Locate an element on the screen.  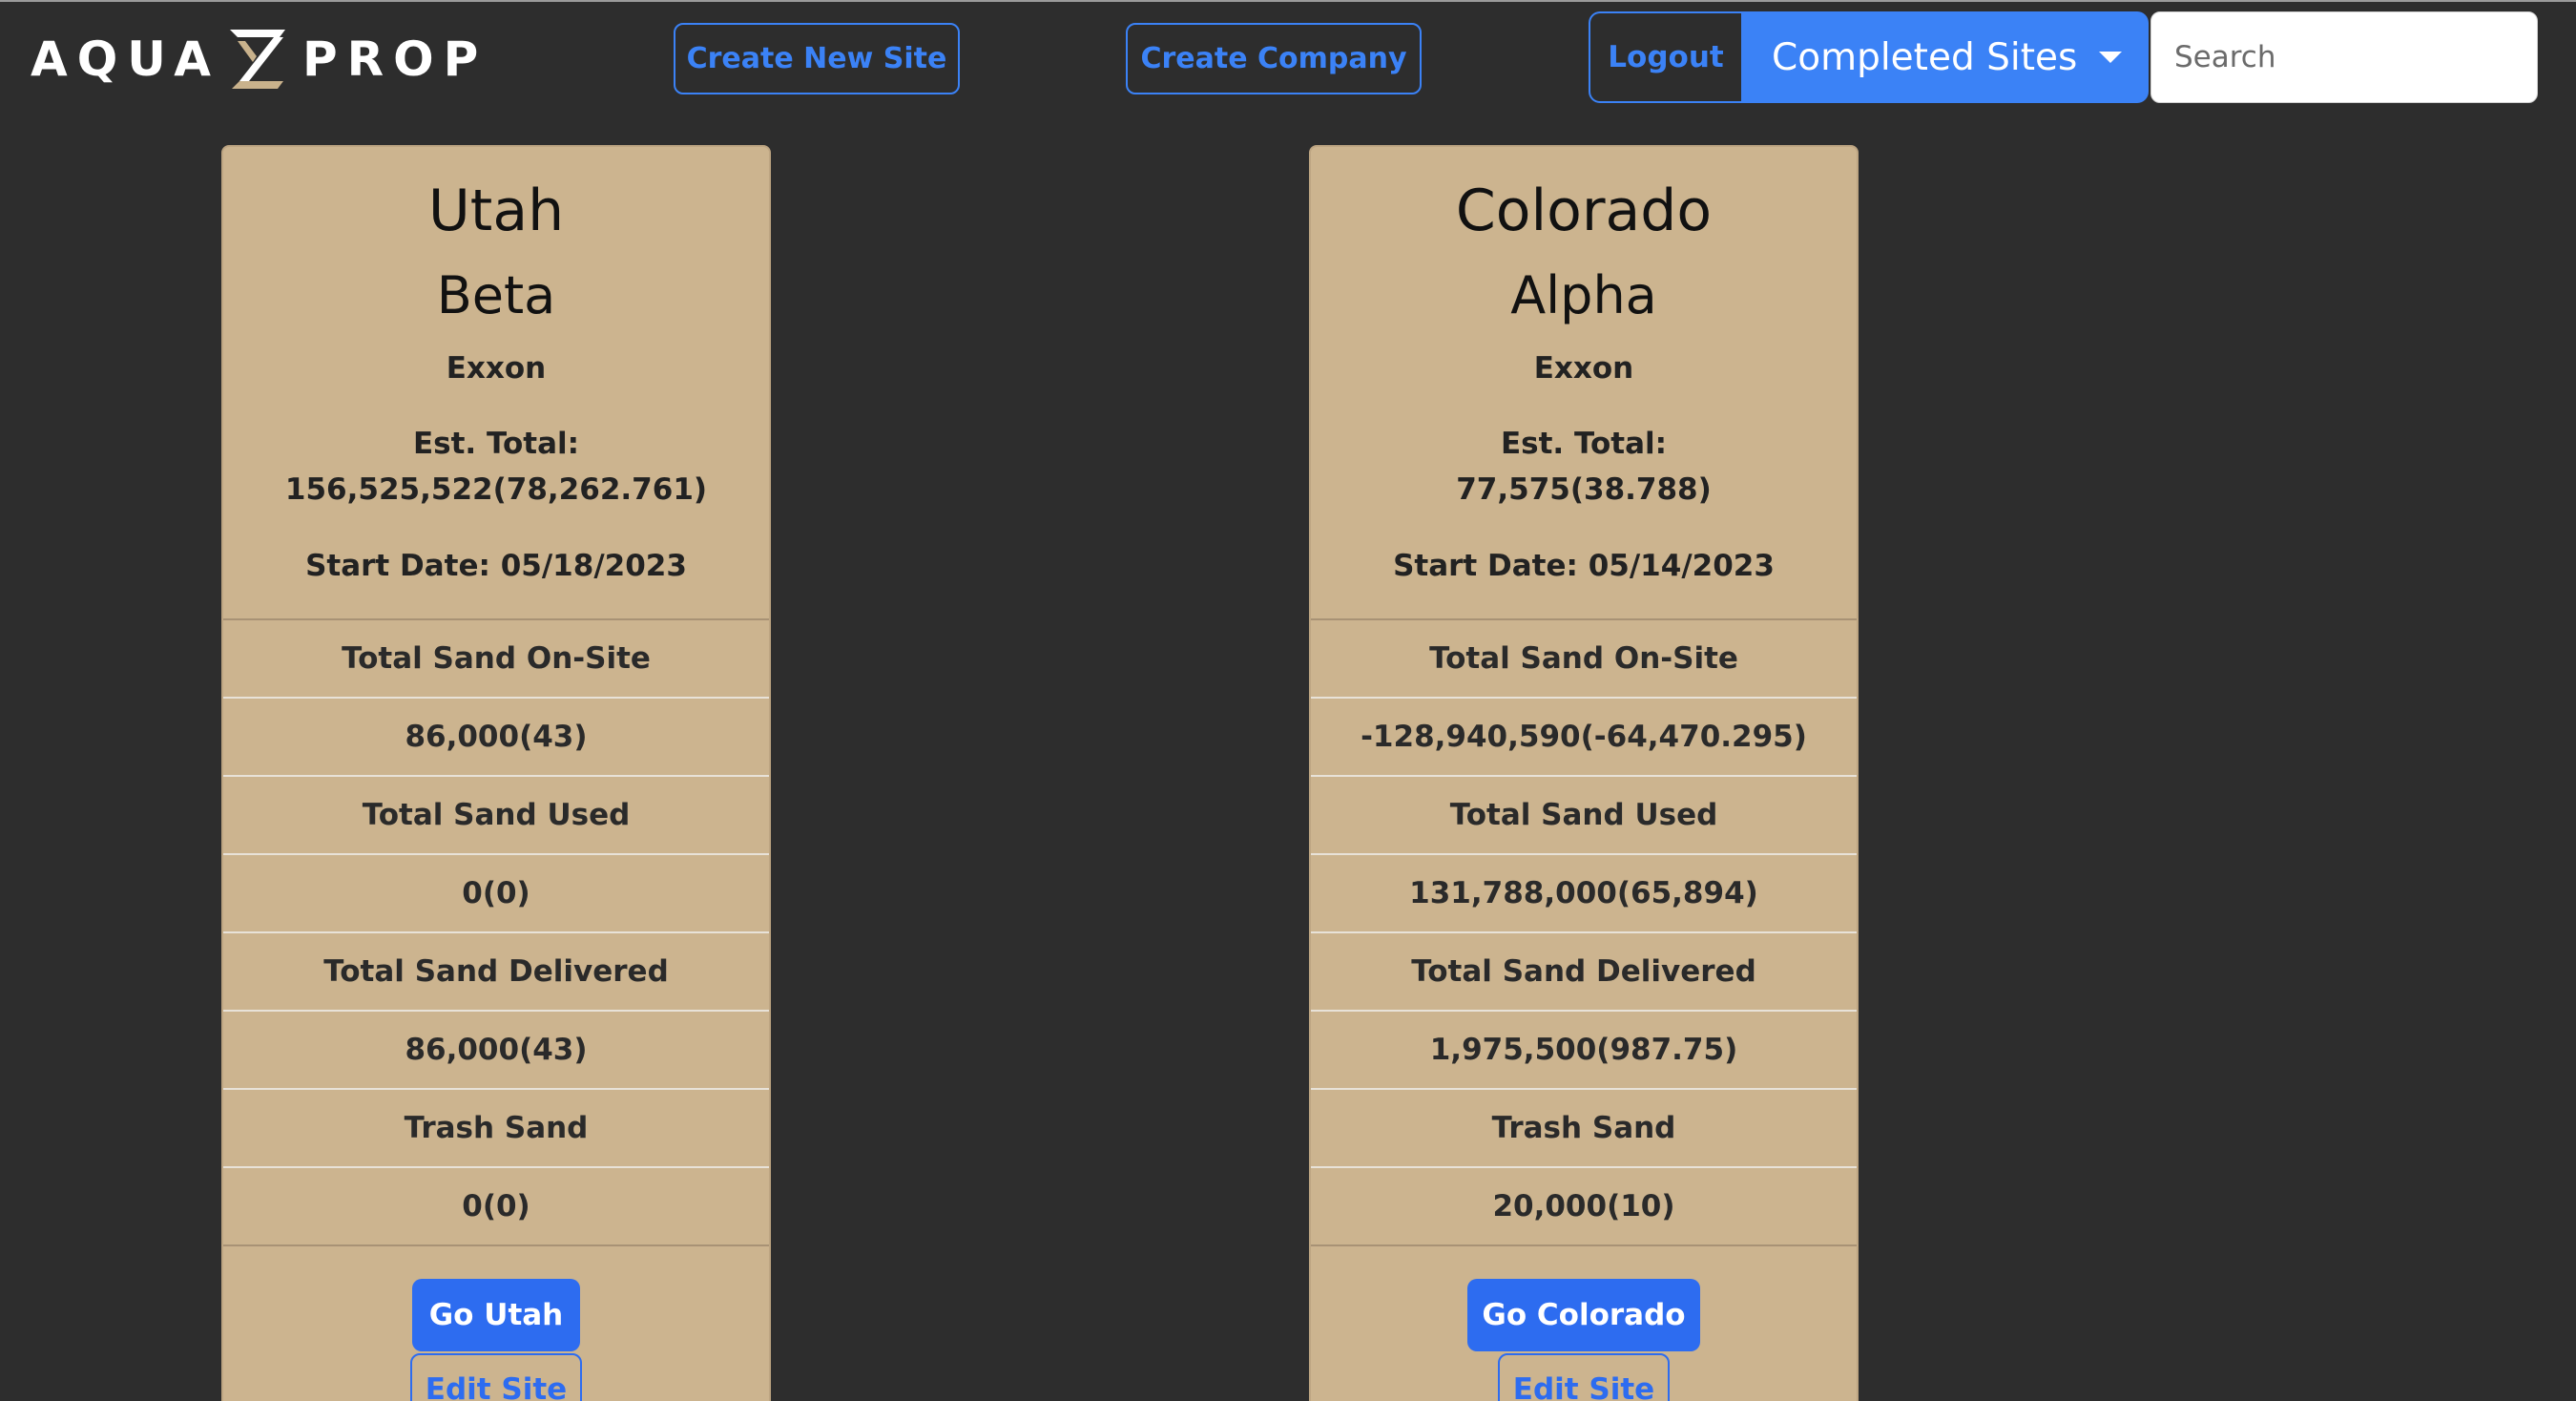
create-new-site-button: Create New Site is located at coordinates (817, 59).